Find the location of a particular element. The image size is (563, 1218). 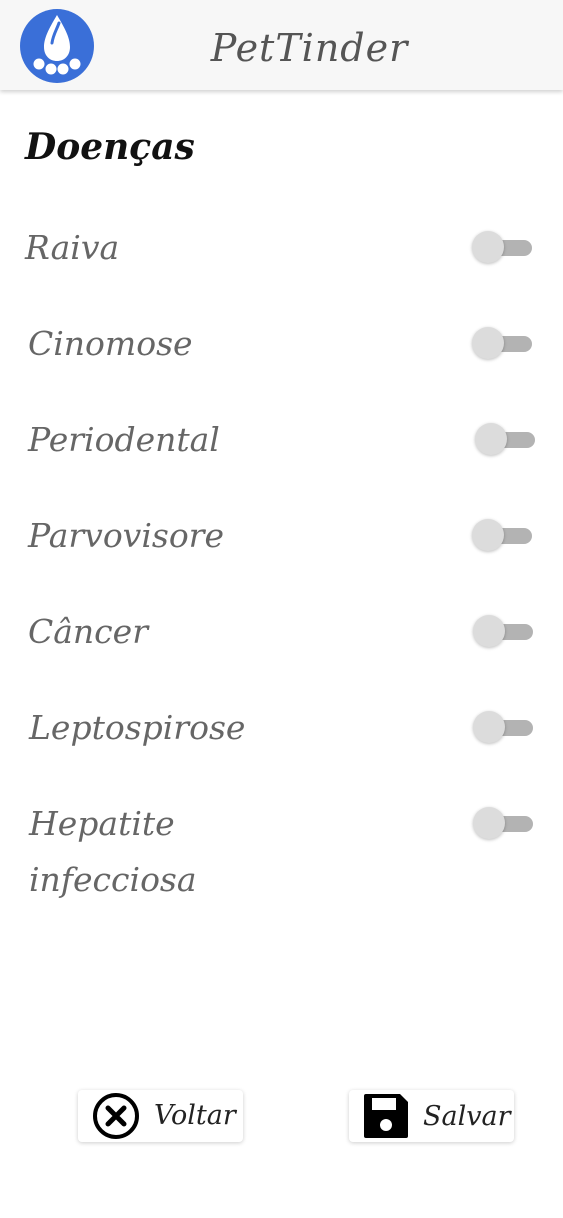

disease-label: Hepatite infecciosa is located at coordinates (113, 851).